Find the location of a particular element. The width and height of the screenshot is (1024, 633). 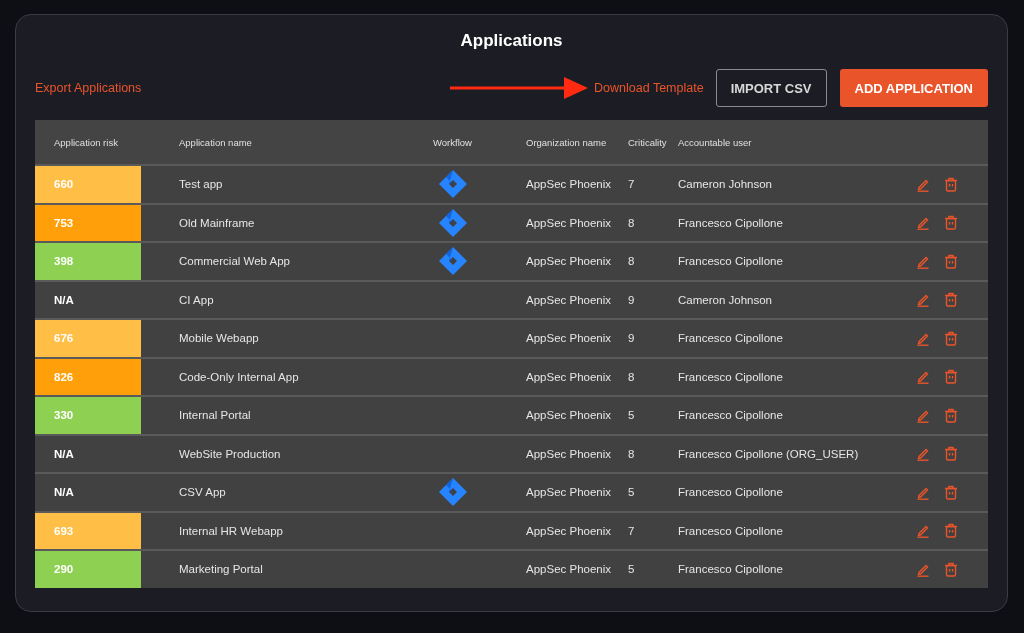

application-name: CI App is located at coordinates (196, 299).